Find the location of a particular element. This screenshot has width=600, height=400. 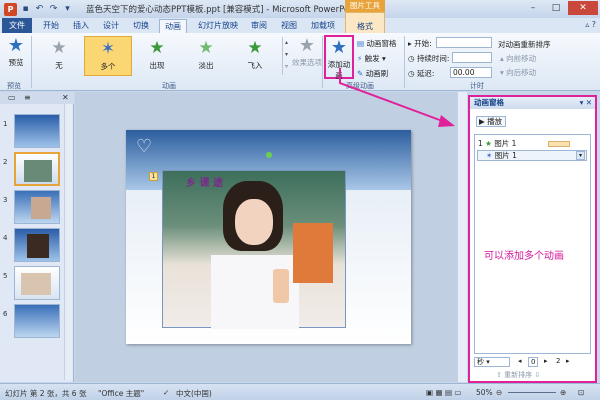

reorder-up-icon: ⇧ is located at coordinates (499, 375).